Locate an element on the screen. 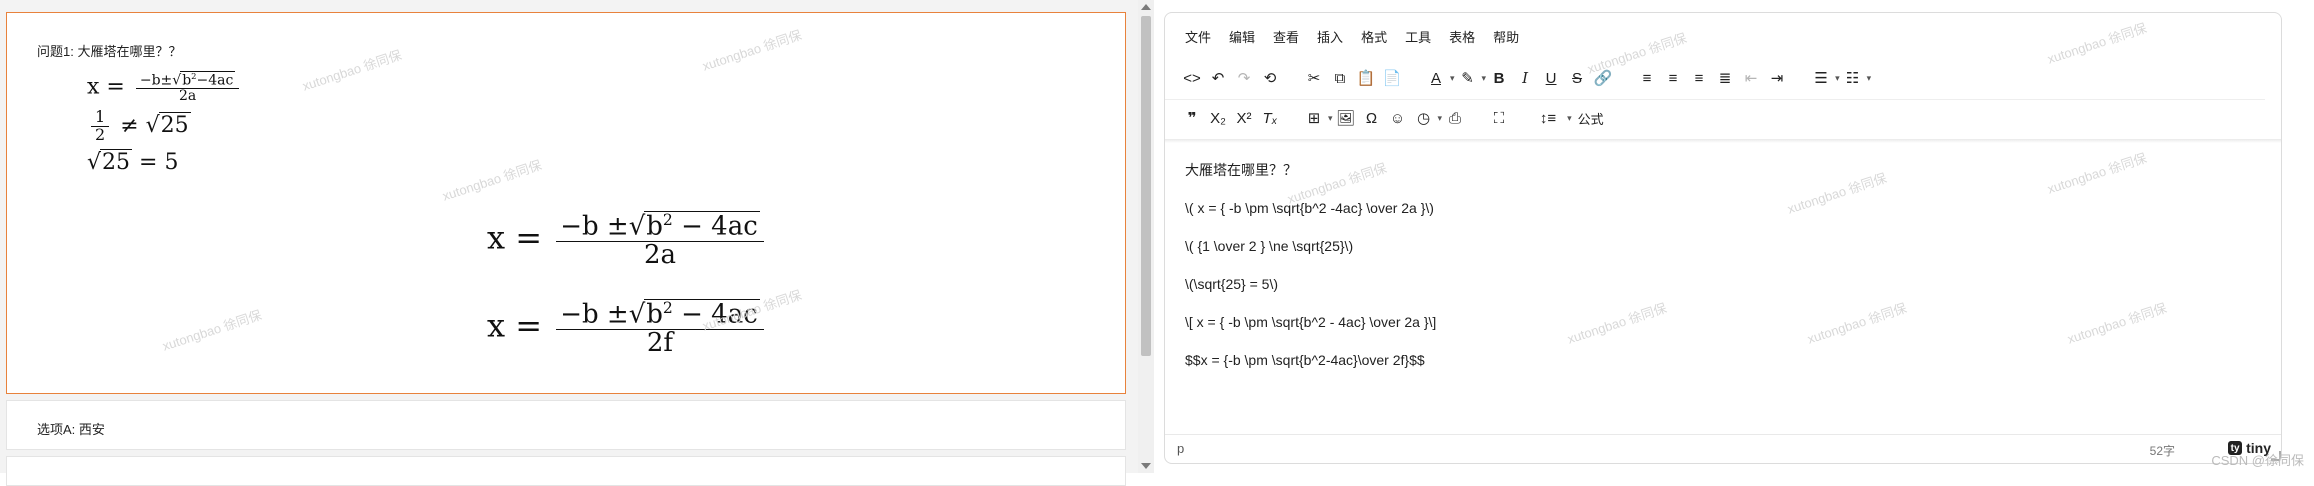  undo-icon: ↶ is located at coordinates (1218, 78).